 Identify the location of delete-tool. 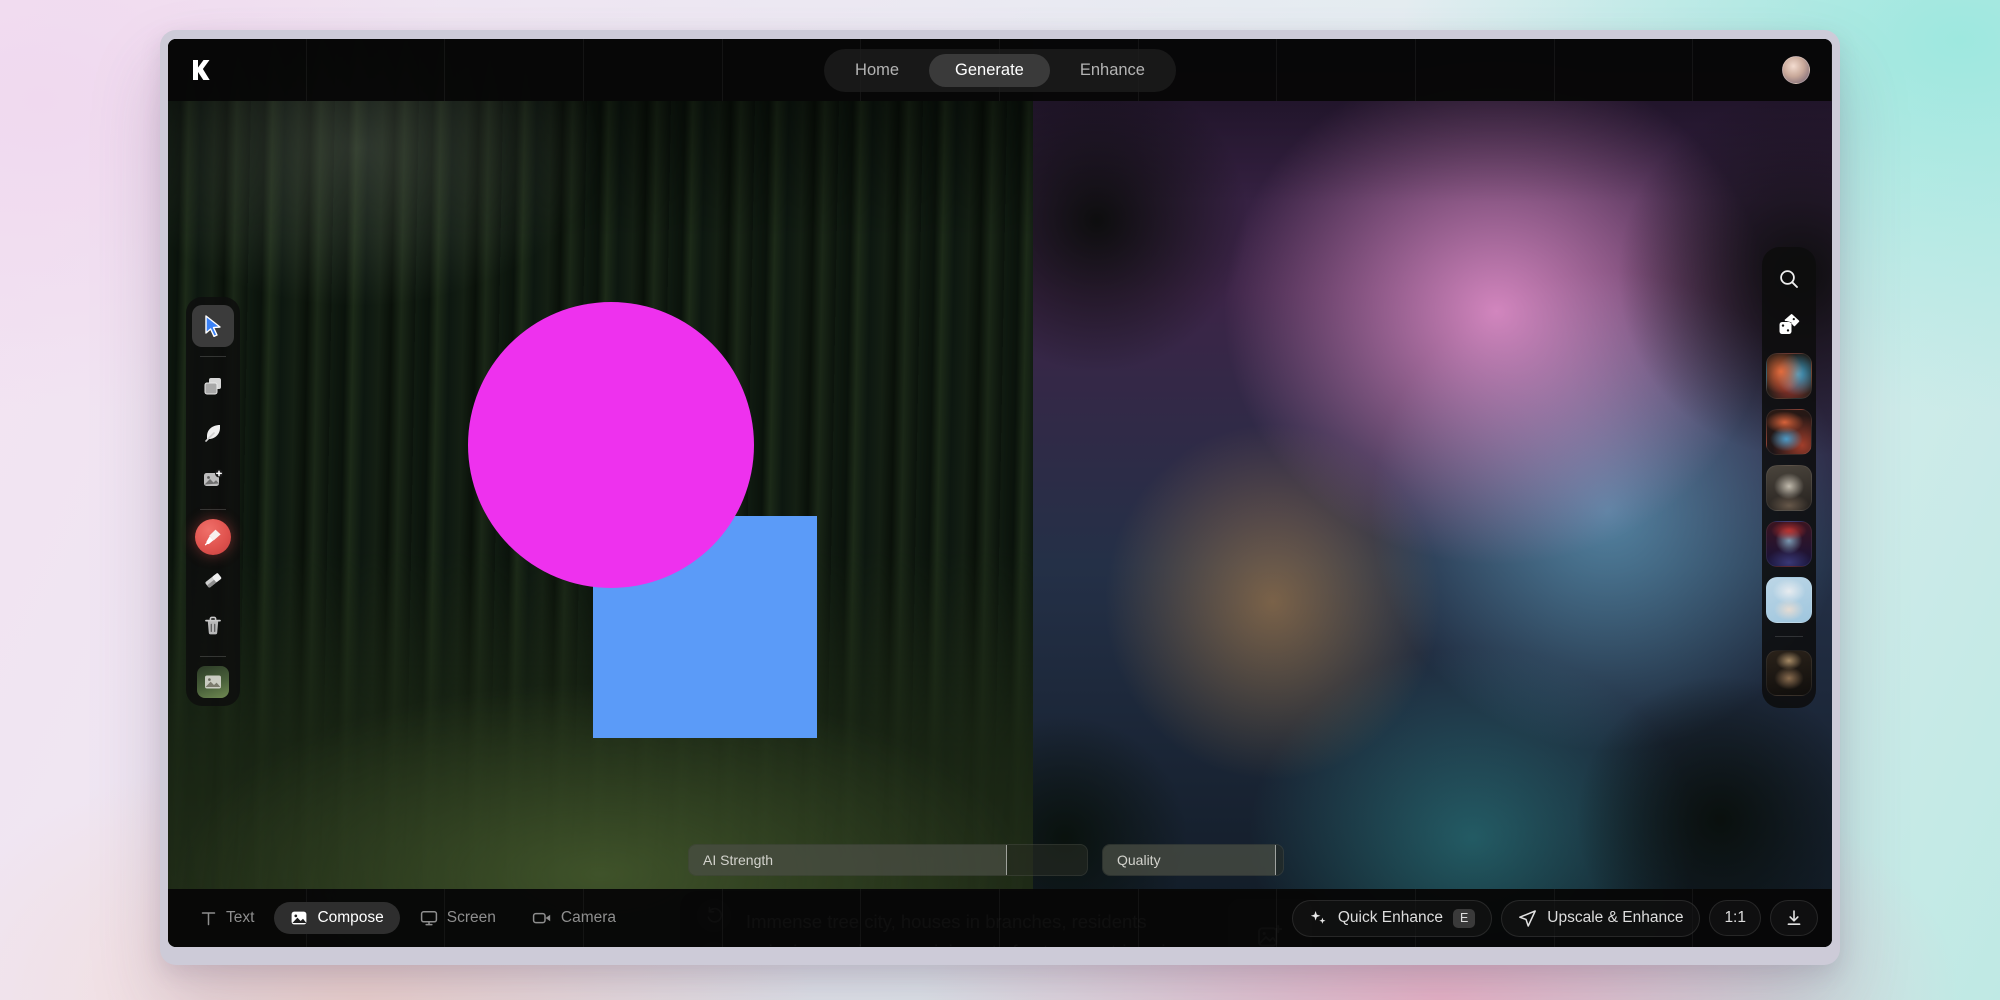
(213, 626).